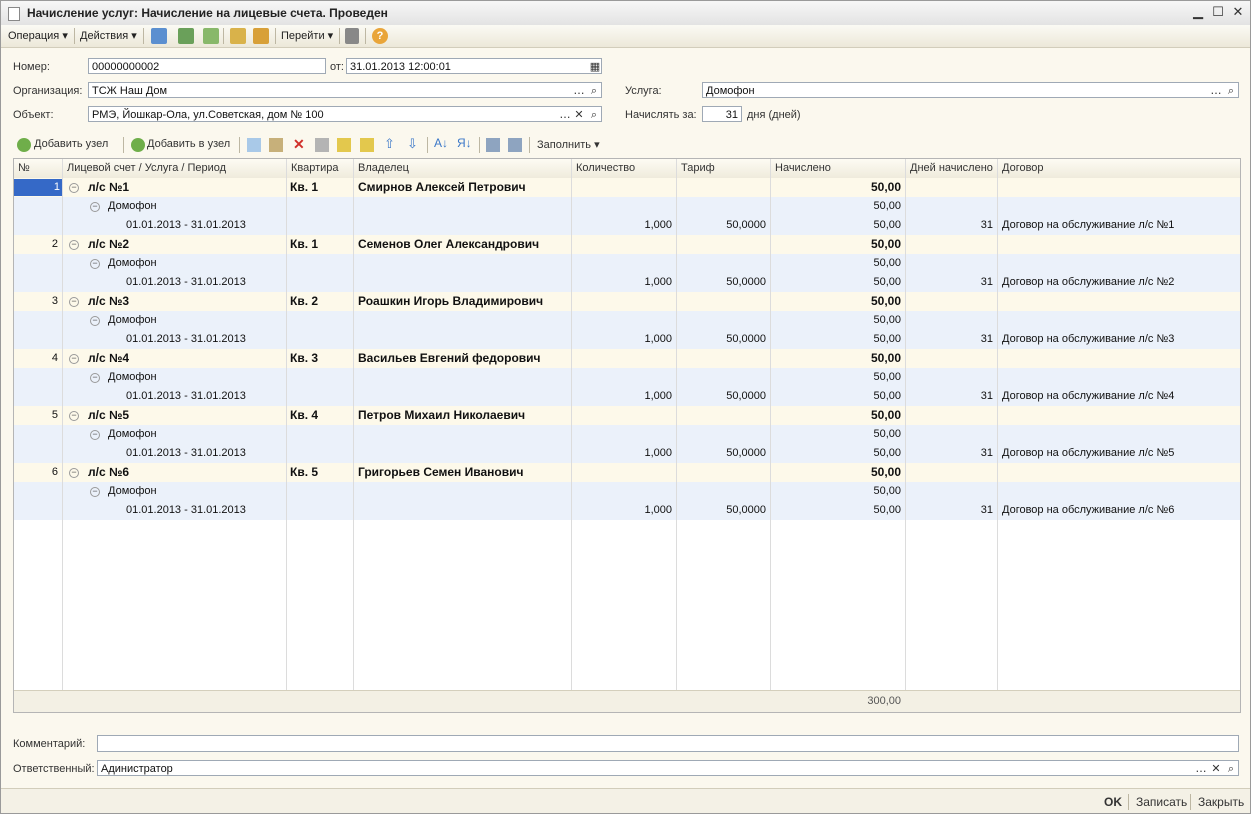 The width and height of the screenshot is (1251, 814). Describe the element at coordinates (605, 168) in the screenshot. I see `col-quantity: Количество` at that location.